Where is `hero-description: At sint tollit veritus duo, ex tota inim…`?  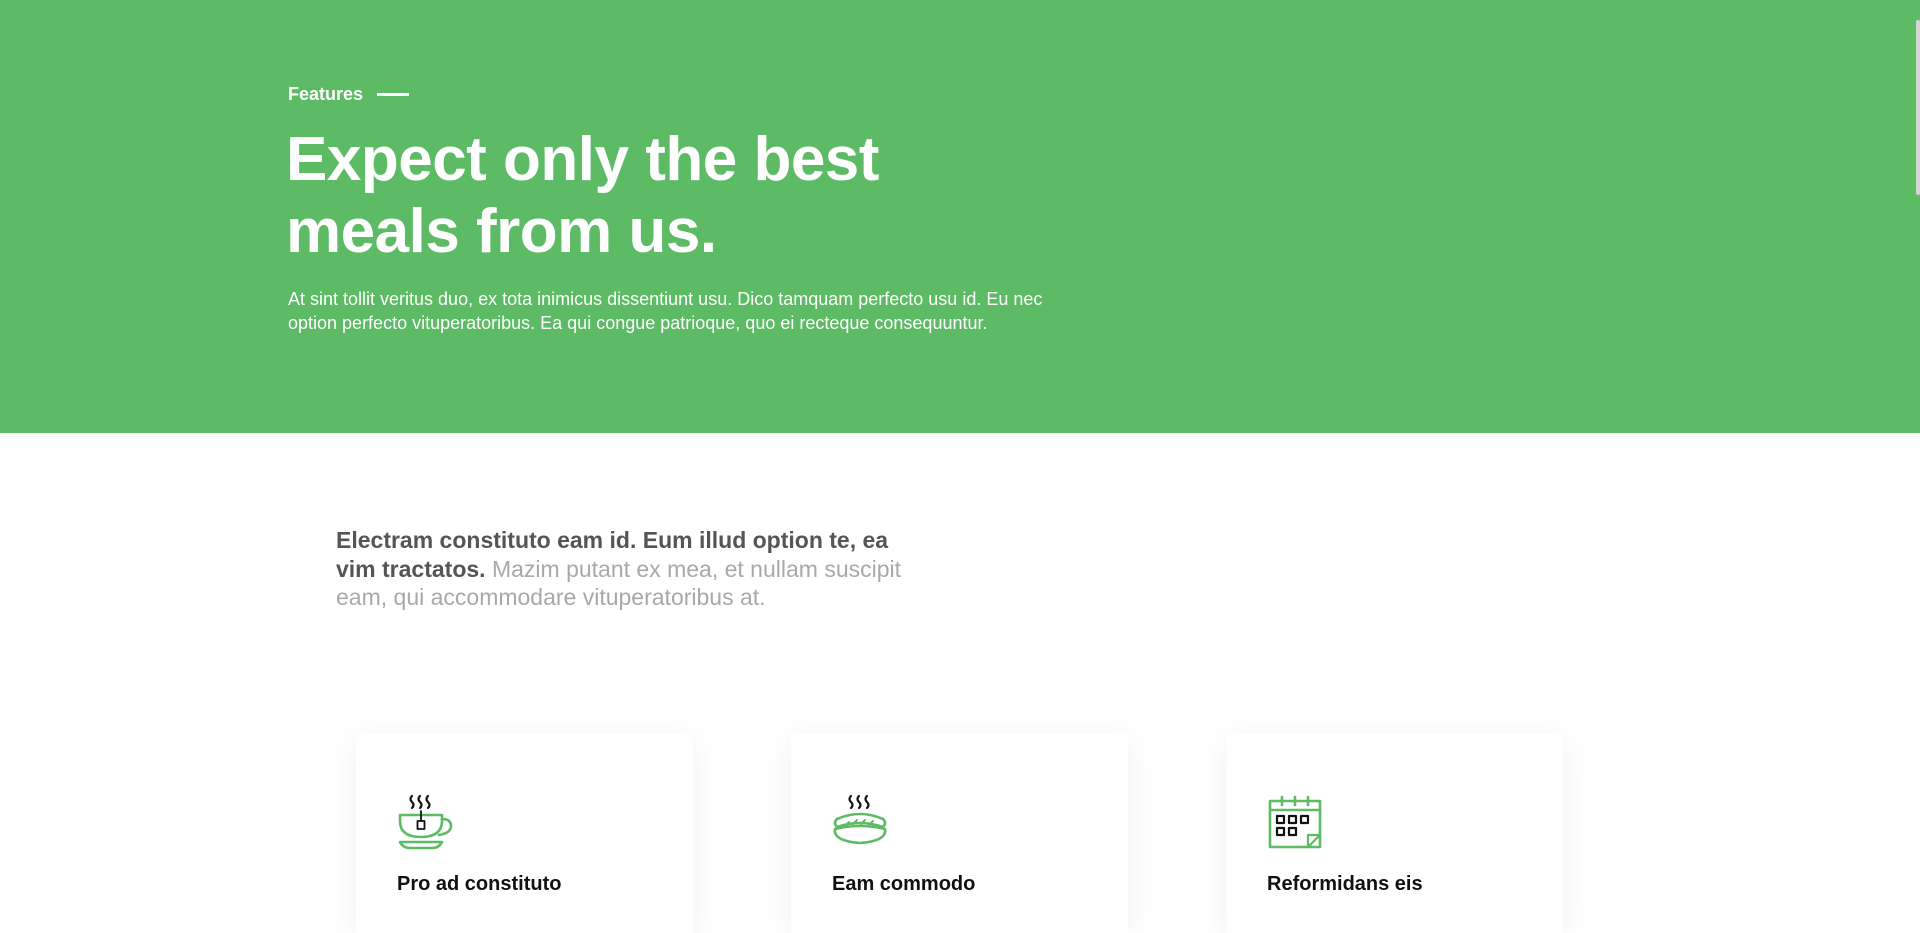 hero-description: At sint tollit veritus duo, ex tota inim… is located at coordinates (665, 311).